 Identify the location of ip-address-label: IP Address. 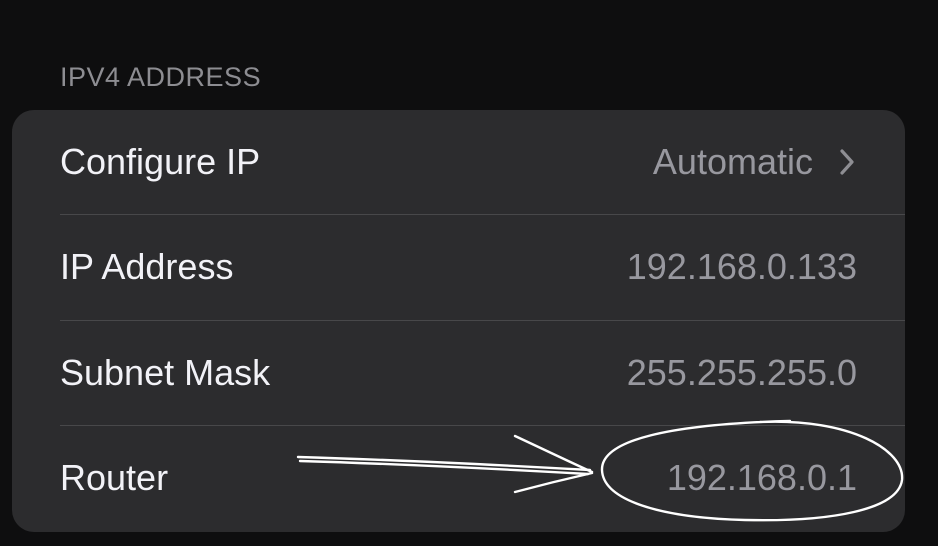
(147, 266).